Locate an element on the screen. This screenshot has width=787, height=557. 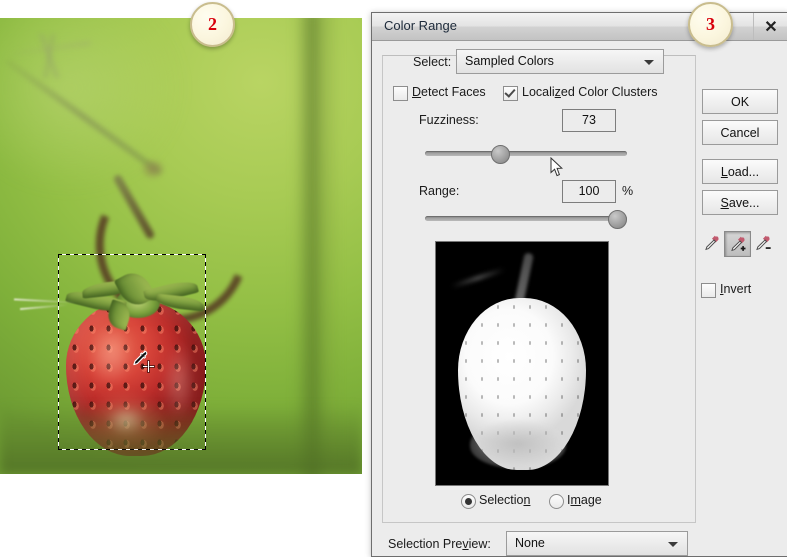
eyedropper-add-glyph is located at coordinates (738, 243).